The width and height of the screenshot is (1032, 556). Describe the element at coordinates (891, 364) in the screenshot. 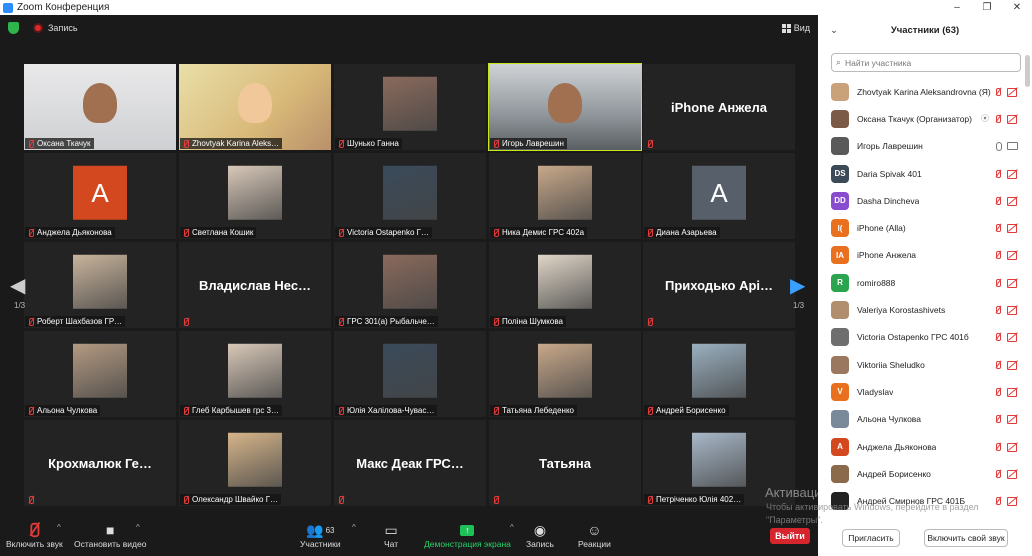

I see `participant-list-name: Viktoriia Sheludko` at that location.